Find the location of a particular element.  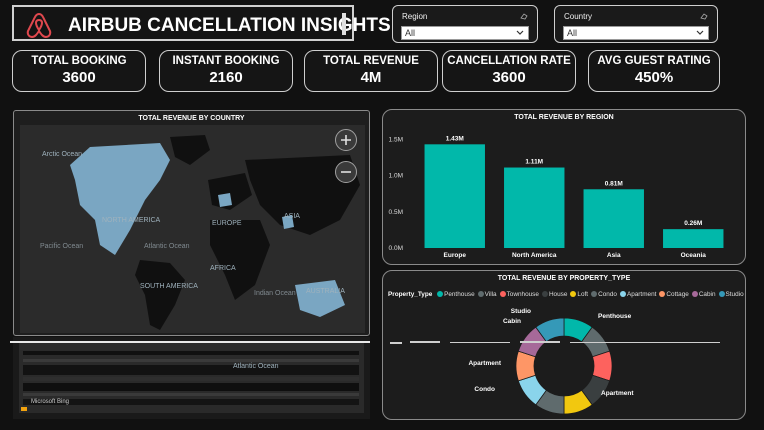

x-tick-label: North America is located at coordinates (534, 255).